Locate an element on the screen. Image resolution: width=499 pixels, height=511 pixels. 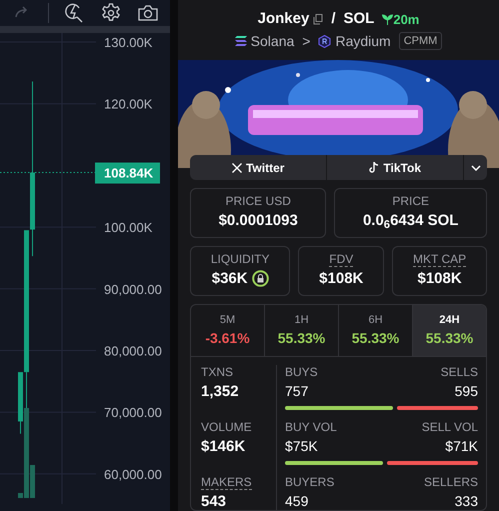
stat-label: BUYERS is located at coordinates (309, 483).